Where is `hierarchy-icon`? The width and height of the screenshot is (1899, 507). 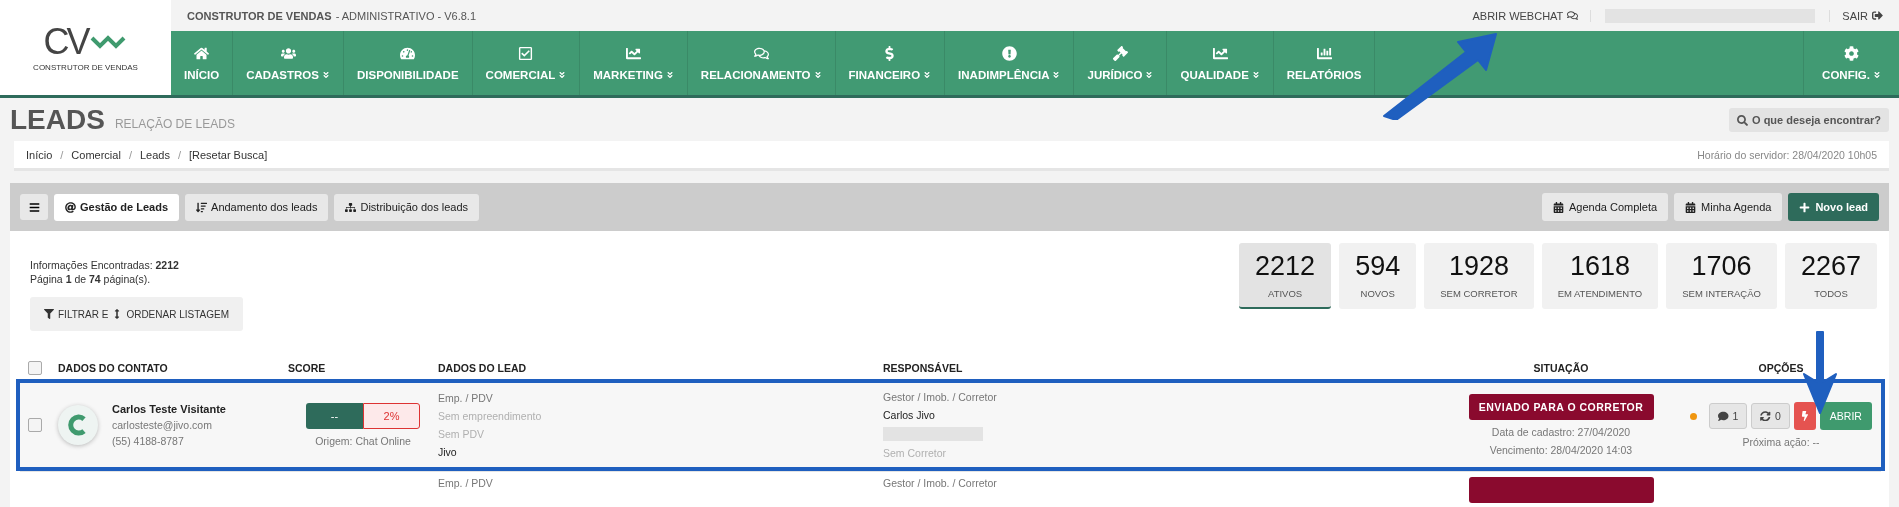
hierarchy-icon is located at coordinates (351, 207).